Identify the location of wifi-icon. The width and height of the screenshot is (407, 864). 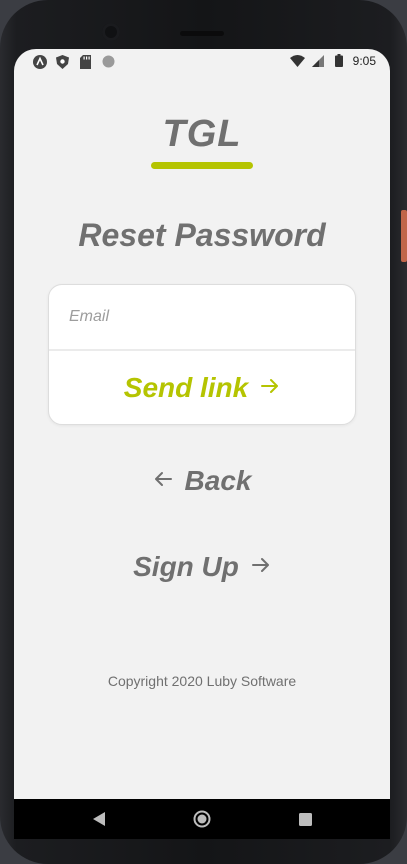
(297, 60).